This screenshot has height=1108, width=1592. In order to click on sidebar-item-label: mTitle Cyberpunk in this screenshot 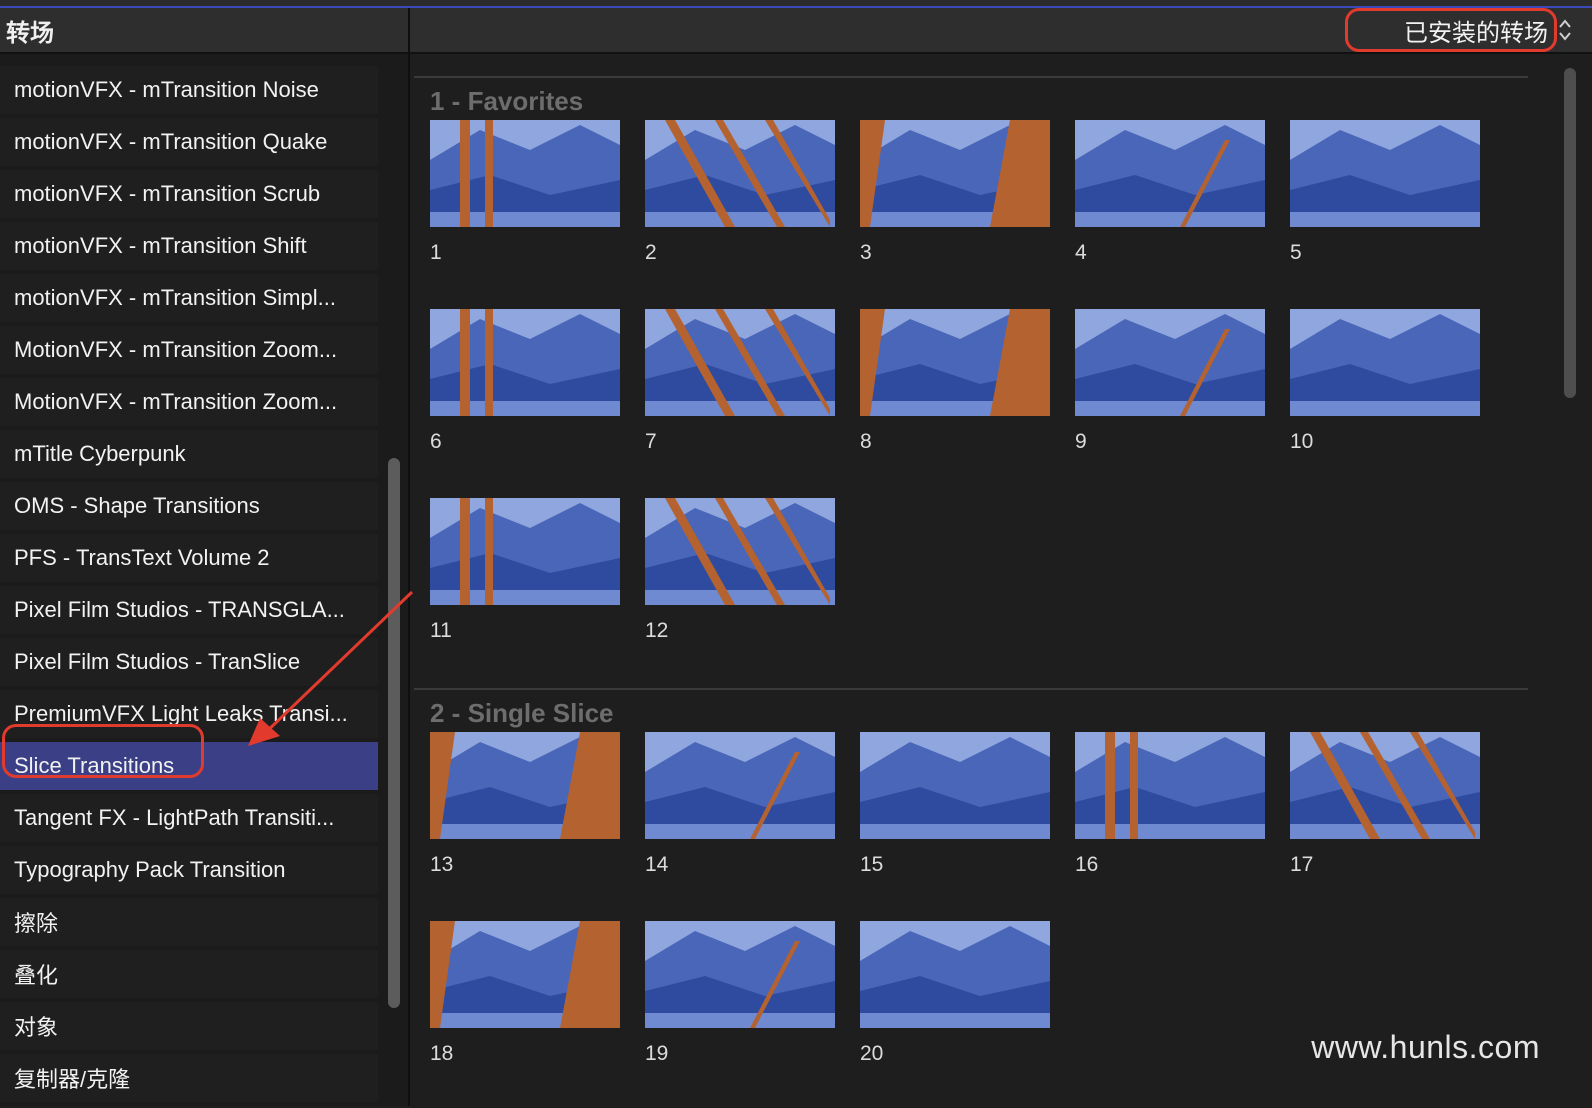, I will do `click(100, 453)`.